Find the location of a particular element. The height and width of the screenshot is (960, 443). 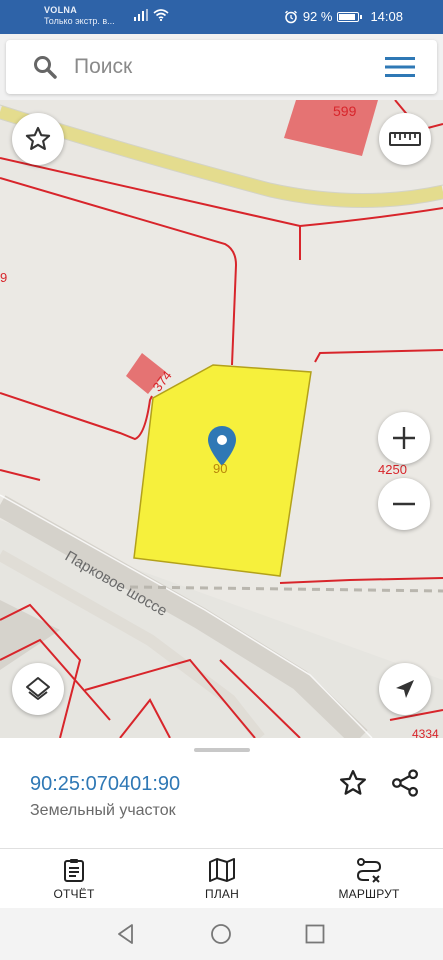

nav-plan-label: ПЛАН is located at coordinates (222, 894).